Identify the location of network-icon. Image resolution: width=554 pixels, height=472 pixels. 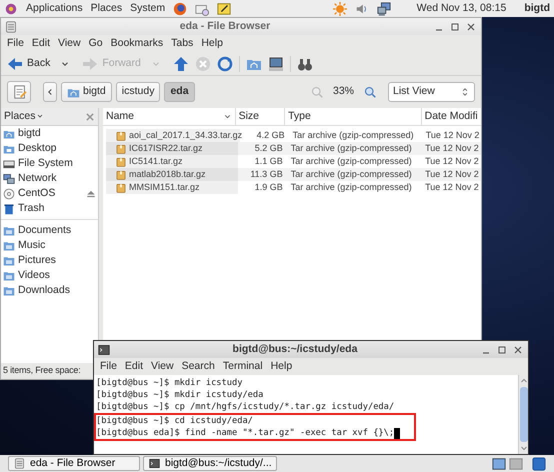
(383, 9).